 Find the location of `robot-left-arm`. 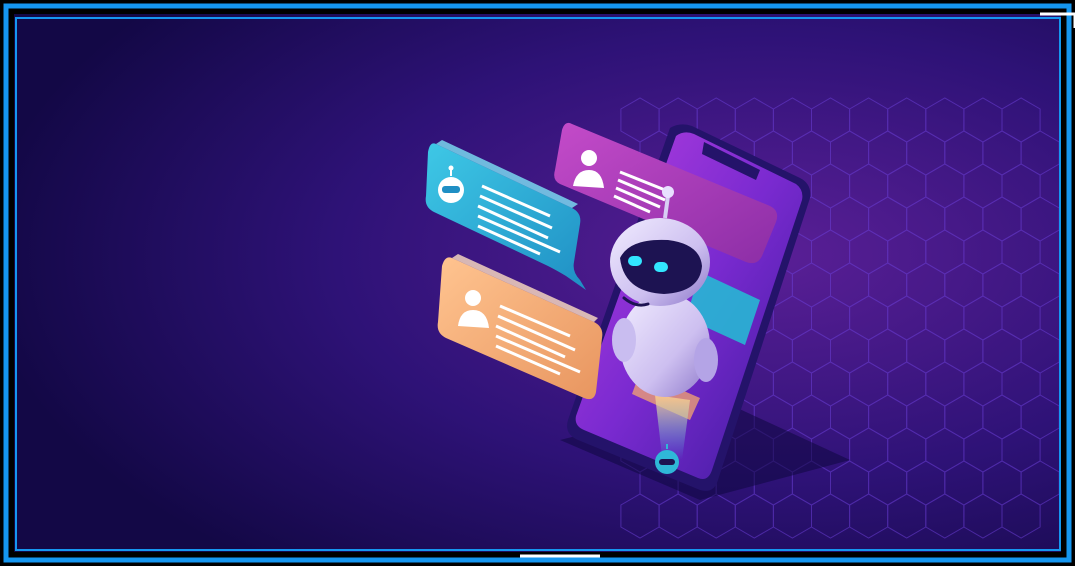

robot-left-arm is located at coordinates (624, 340).